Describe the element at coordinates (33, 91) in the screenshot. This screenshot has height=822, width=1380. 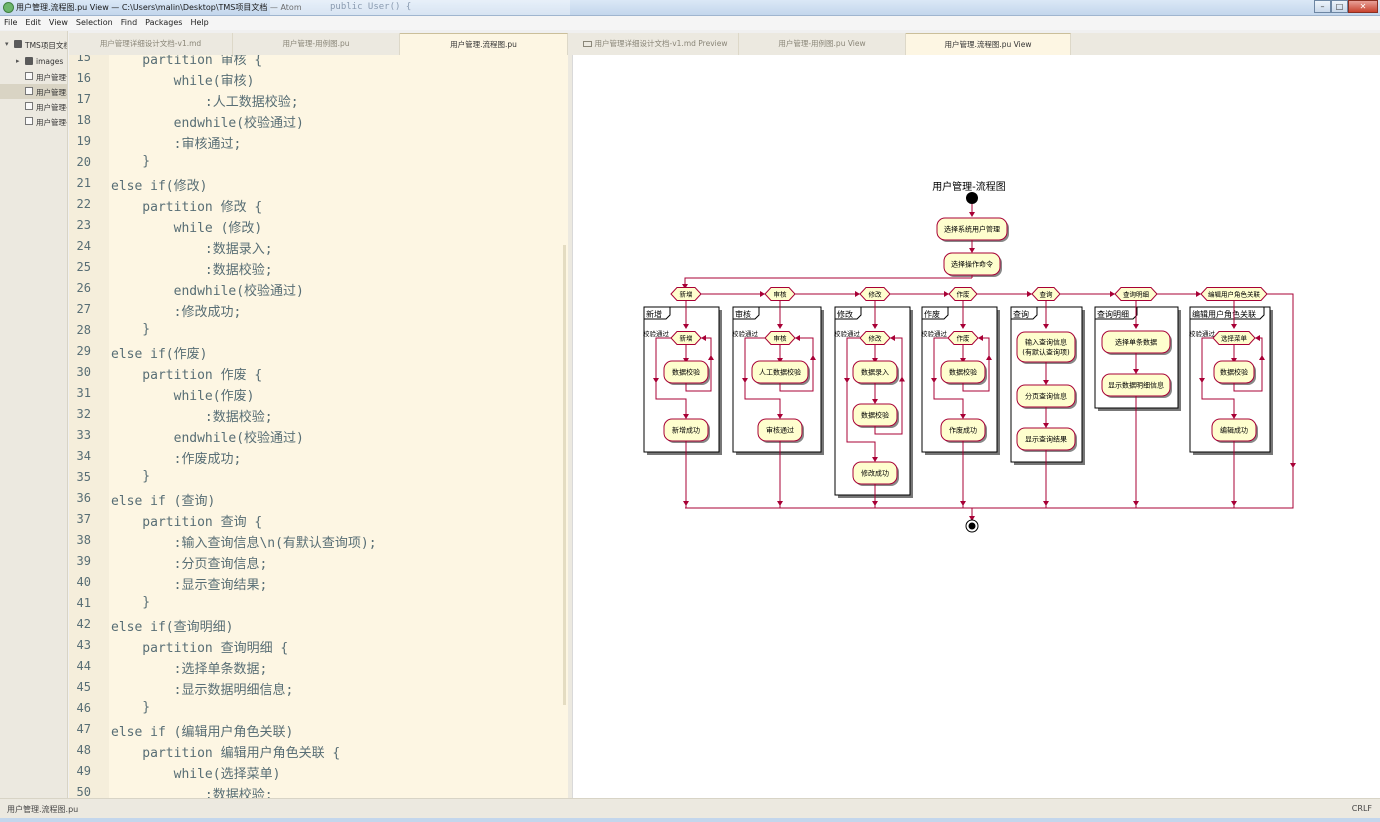
I see `tree-item-file-selected: 用户管理.流程图.pu` at that location.